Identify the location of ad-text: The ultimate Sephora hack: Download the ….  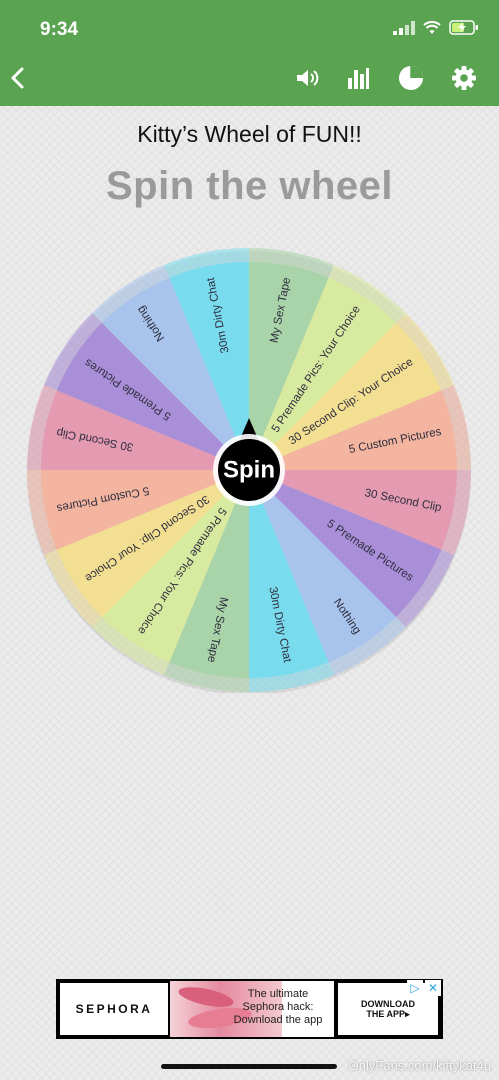
(278, 1007).